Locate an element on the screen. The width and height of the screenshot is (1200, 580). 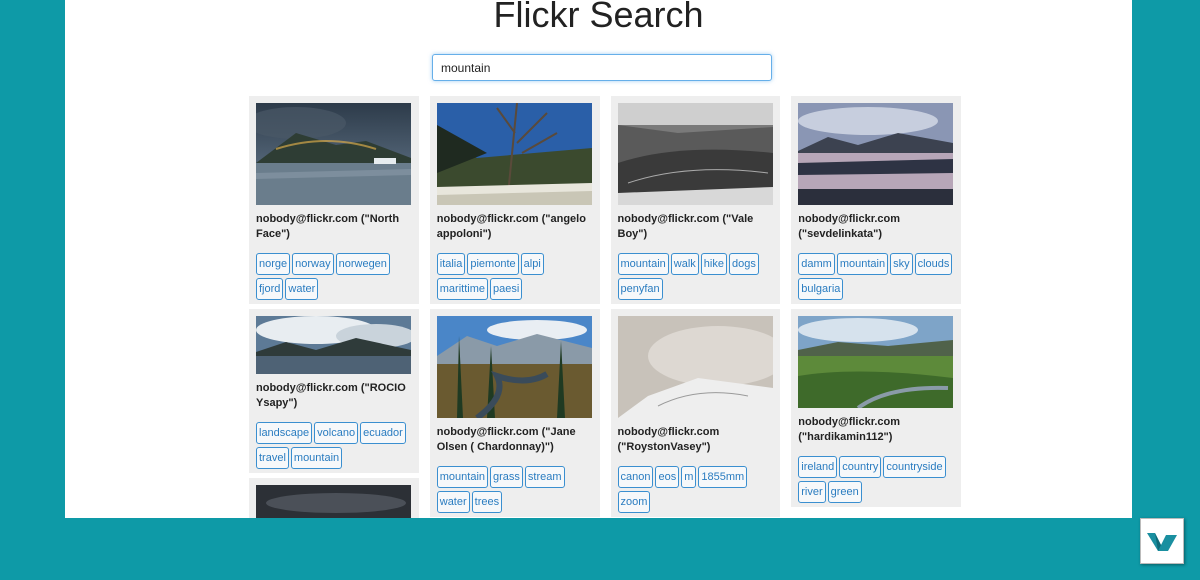
tag-button: norway is located at coordinates (313, 264).